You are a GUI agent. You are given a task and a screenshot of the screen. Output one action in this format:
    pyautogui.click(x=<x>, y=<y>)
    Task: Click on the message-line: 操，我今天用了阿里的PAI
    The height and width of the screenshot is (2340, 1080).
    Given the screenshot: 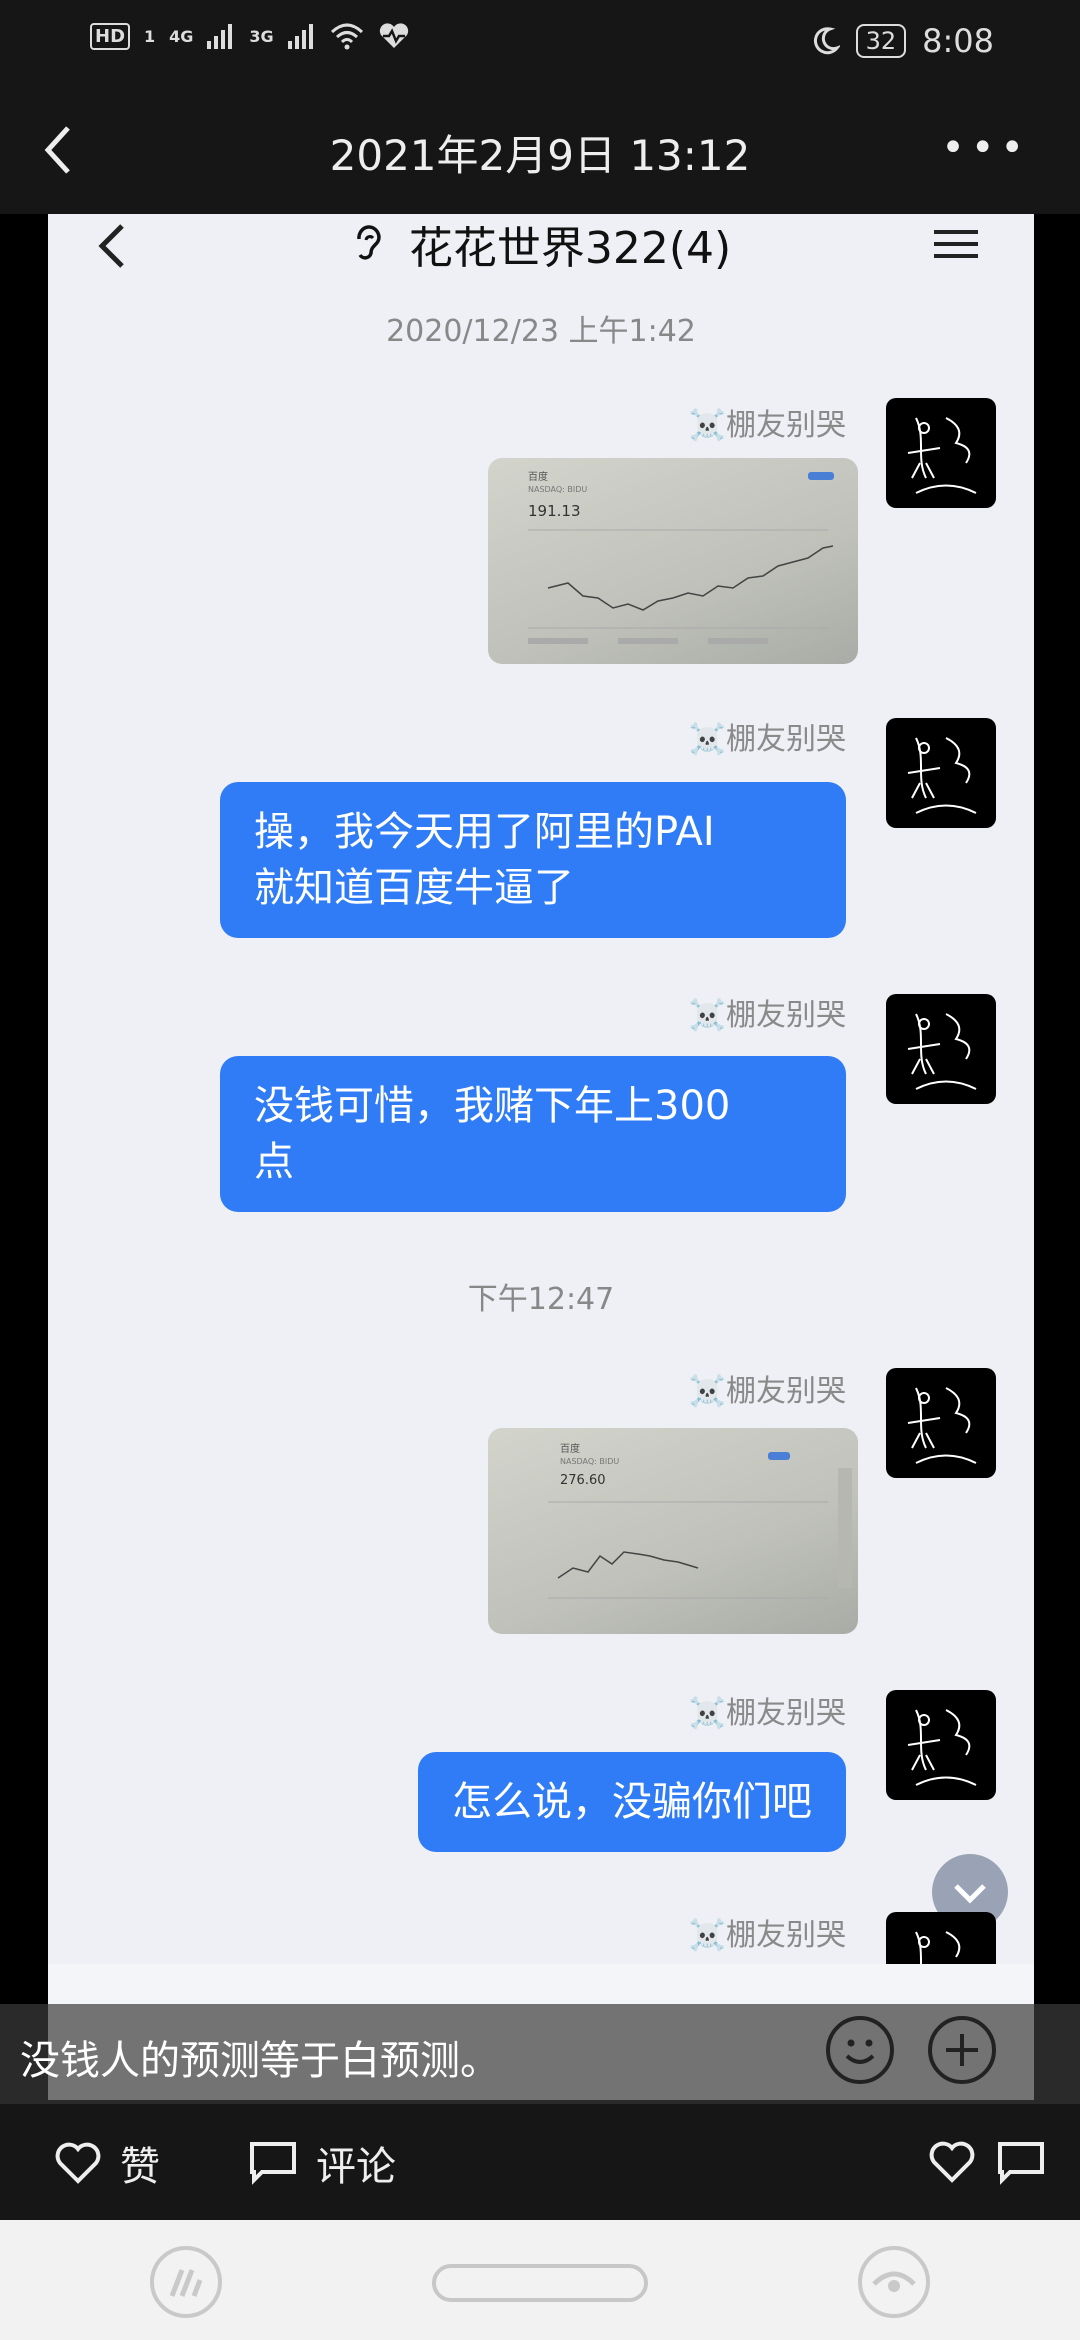 What is the action you would take?
    pyautogui.click(x=484, y=832)
    